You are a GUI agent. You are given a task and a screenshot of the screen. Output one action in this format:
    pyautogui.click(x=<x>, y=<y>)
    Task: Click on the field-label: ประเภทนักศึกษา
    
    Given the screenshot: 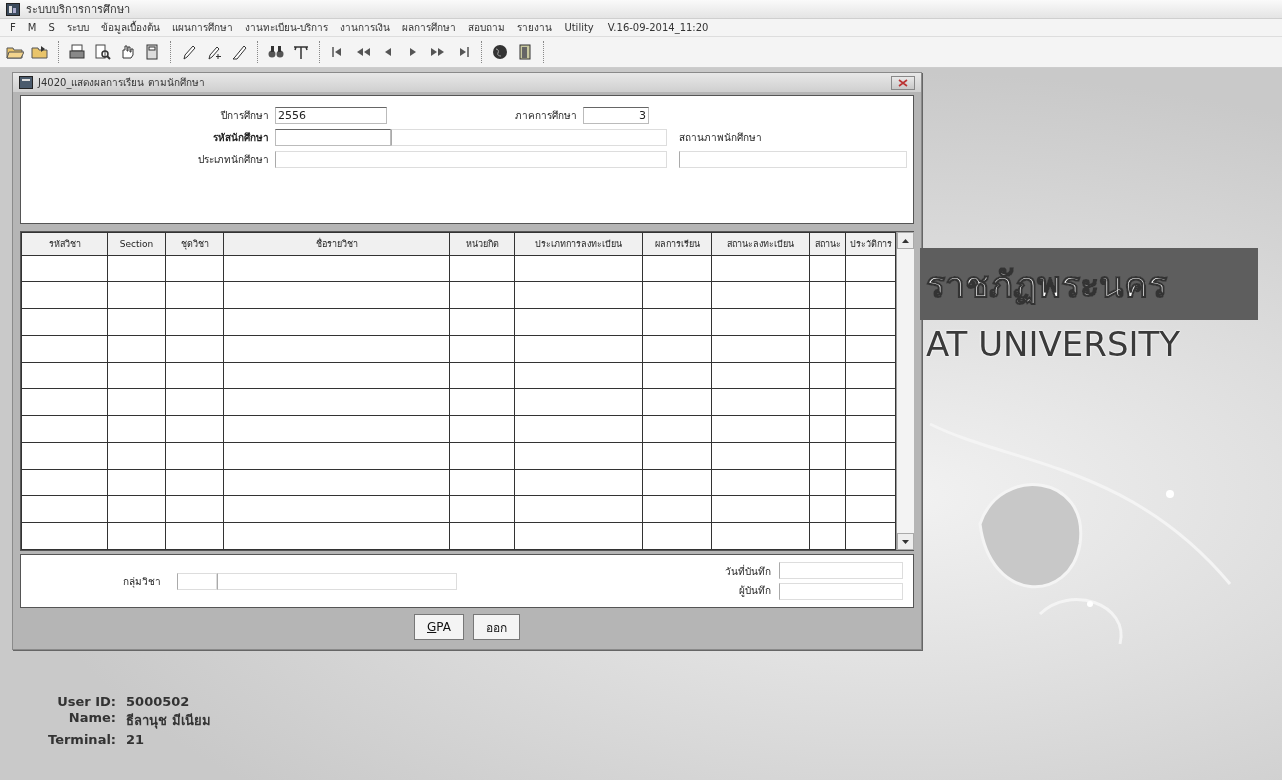 What is the action you would take?
    pyautogui.click(x=233, y=160)
    